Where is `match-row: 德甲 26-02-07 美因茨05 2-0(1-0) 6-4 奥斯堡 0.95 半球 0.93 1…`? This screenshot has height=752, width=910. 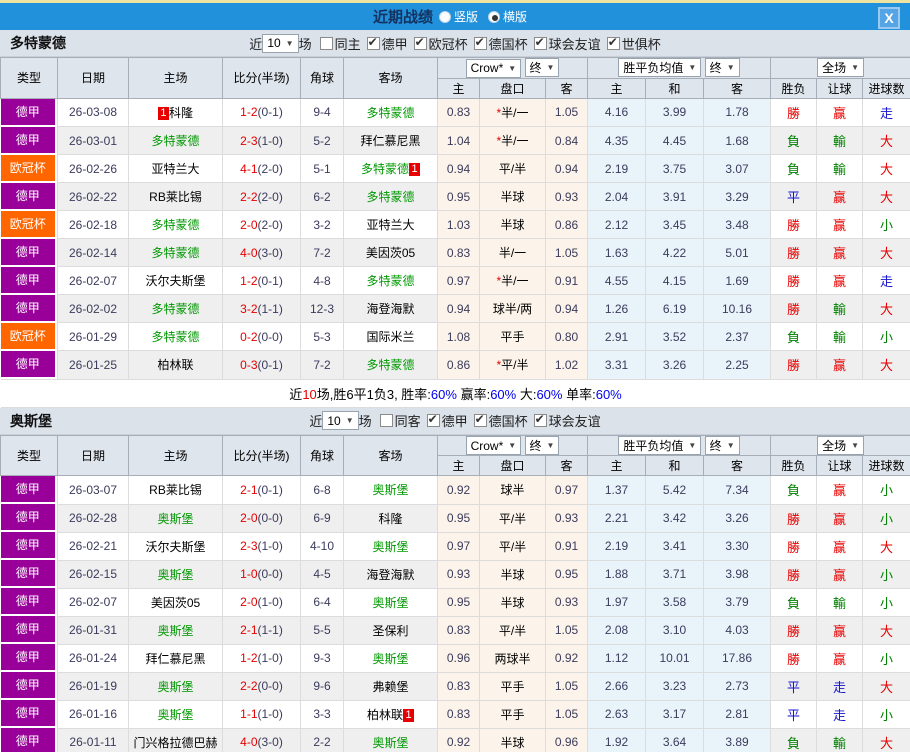
match-row: 德甲 26-02-07 美因茨05 2-0(1-0) 6-4 奥斯堡 0.95 半球 0.93 1… is located at coordinates (455, 602).